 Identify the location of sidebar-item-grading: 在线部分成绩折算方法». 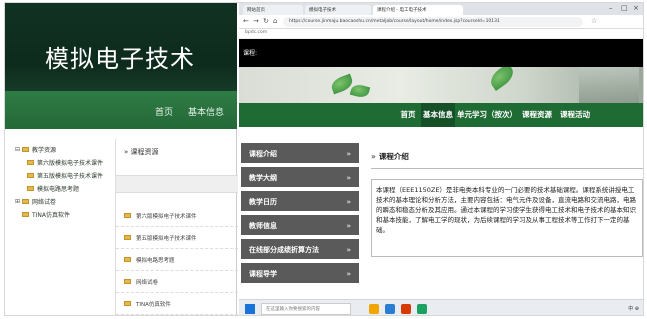
(300, 250).